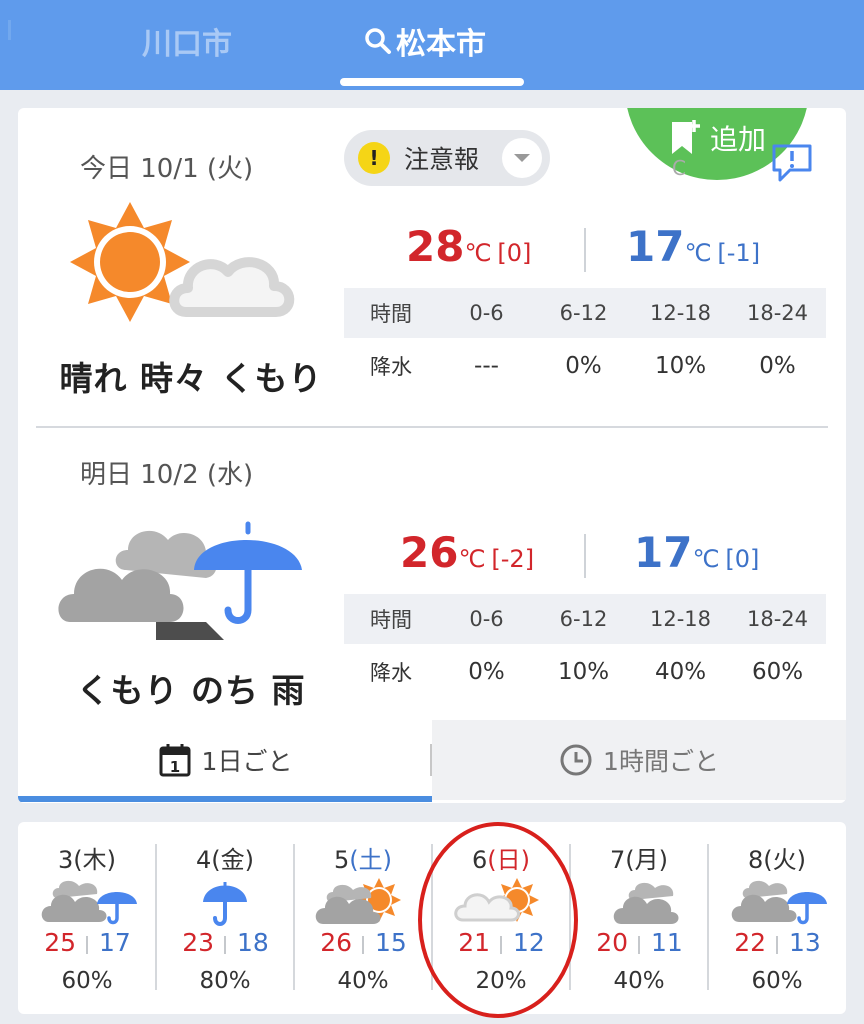  Describe the element at coordinates (432, 82) in the screenshot. I see `active-tab-indicator` at that location.